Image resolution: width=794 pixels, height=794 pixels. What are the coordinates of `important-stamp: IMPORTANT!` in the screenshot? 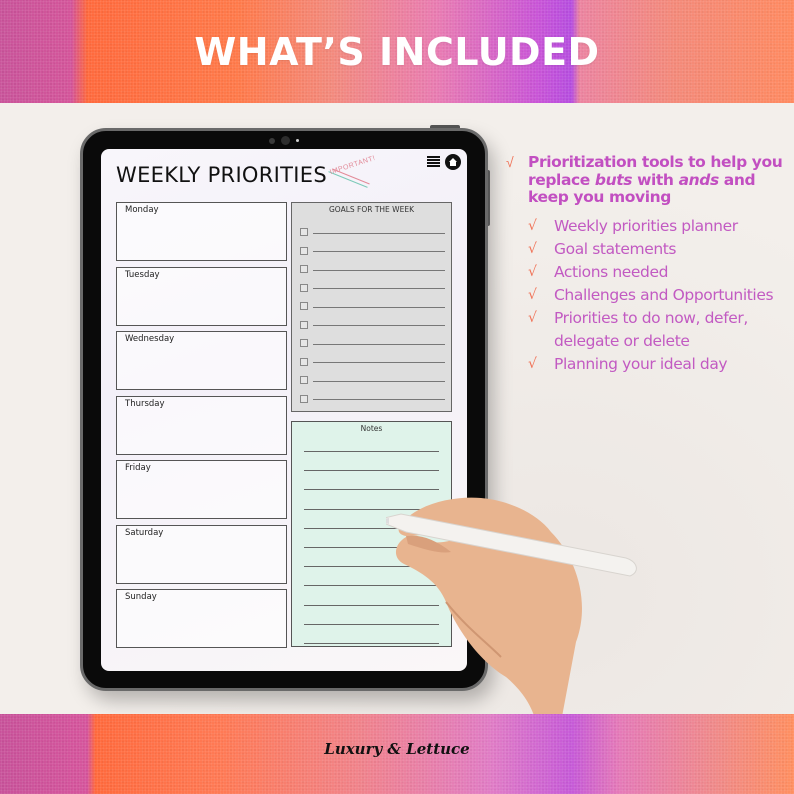 It's located at (353, 165).